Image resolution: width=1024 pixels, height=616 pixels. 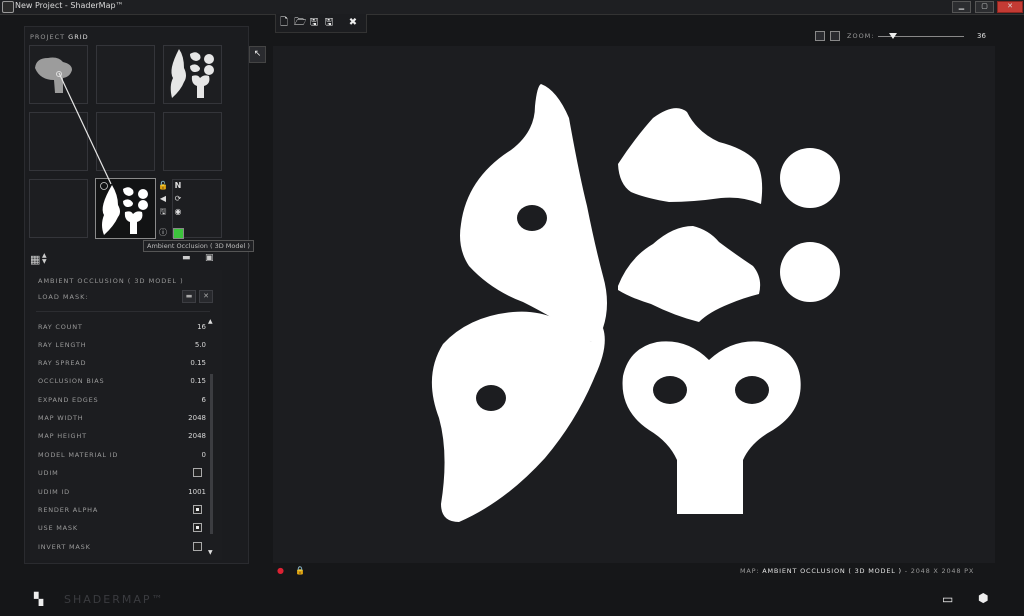 I want to click on app-menu-icon: ▚, so click(x=38, y=599).